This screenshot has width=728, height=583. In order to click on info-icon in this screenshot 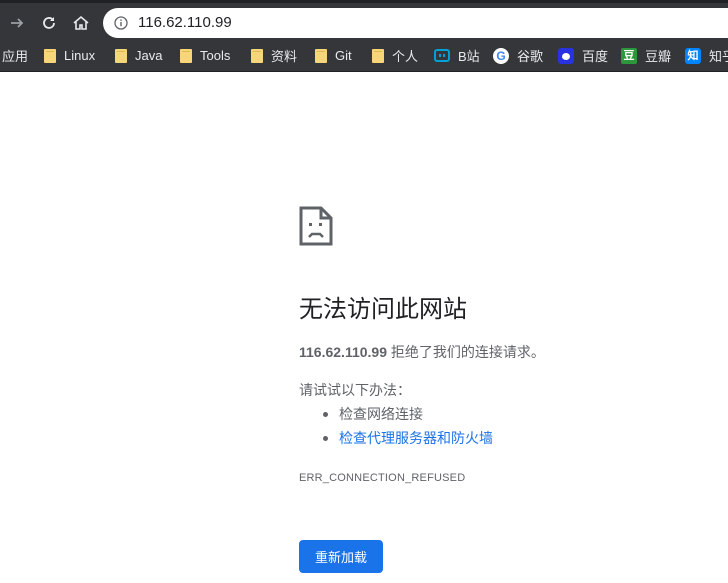, I will do `click(121, 23)`.